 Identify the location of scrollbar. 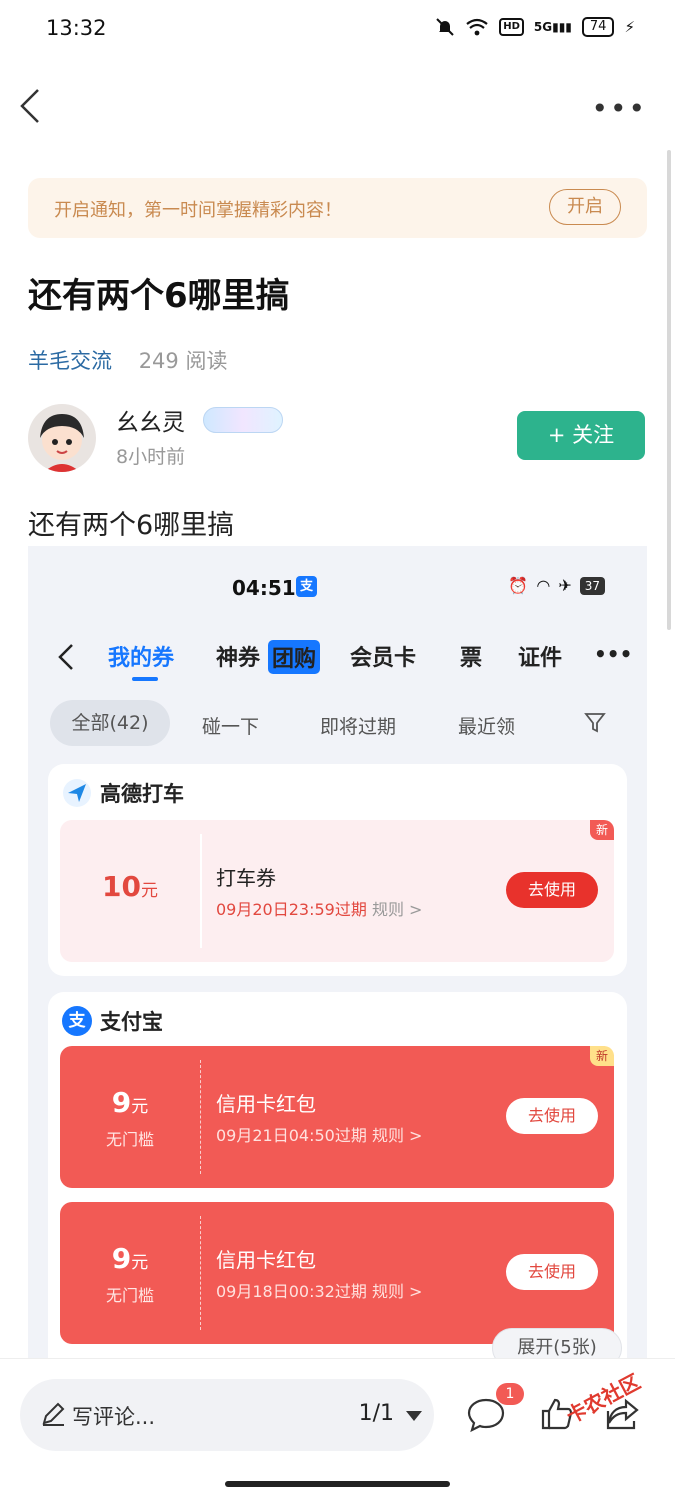
(669, 390).